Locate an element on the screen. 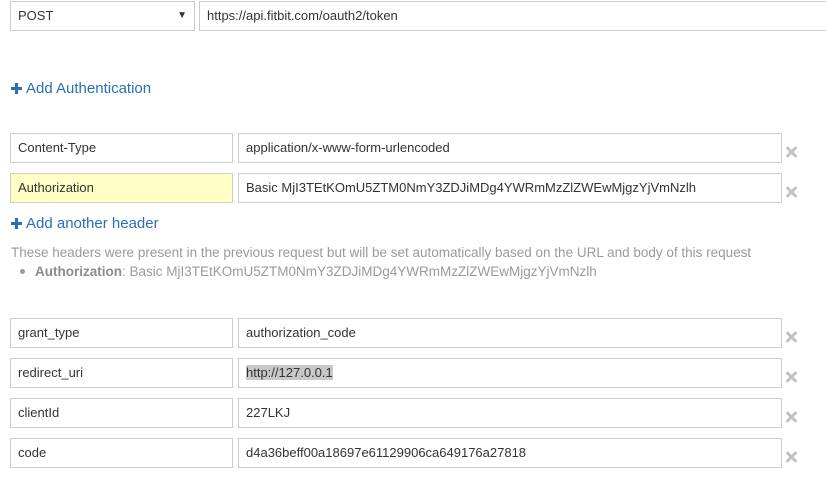 Image resolution: width=826 pixels, height=478 pixels. caret-down-icon: ▼ is located at coordinates (182, 15).